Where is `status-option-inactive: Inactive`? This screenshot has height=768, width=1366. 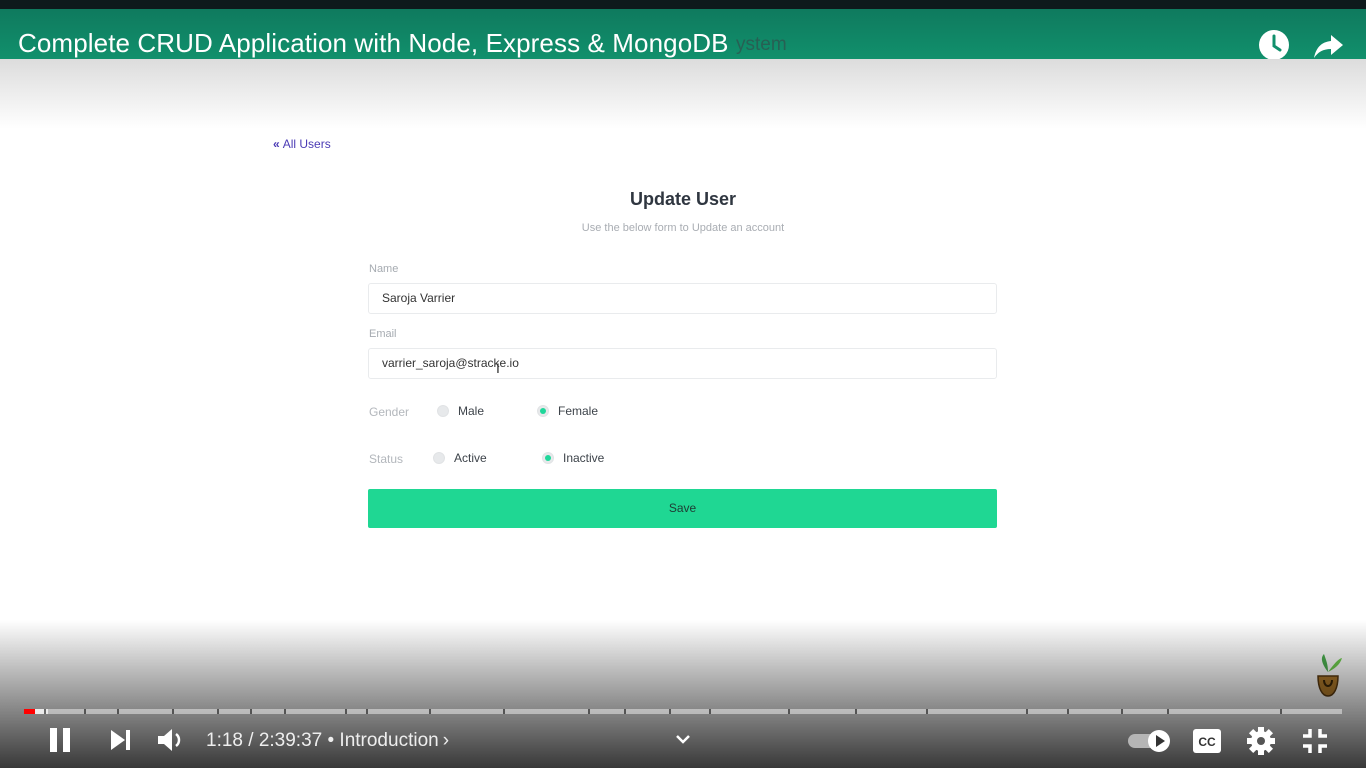
status-option-inactive: Inactive is located at coordinates (573, 458).